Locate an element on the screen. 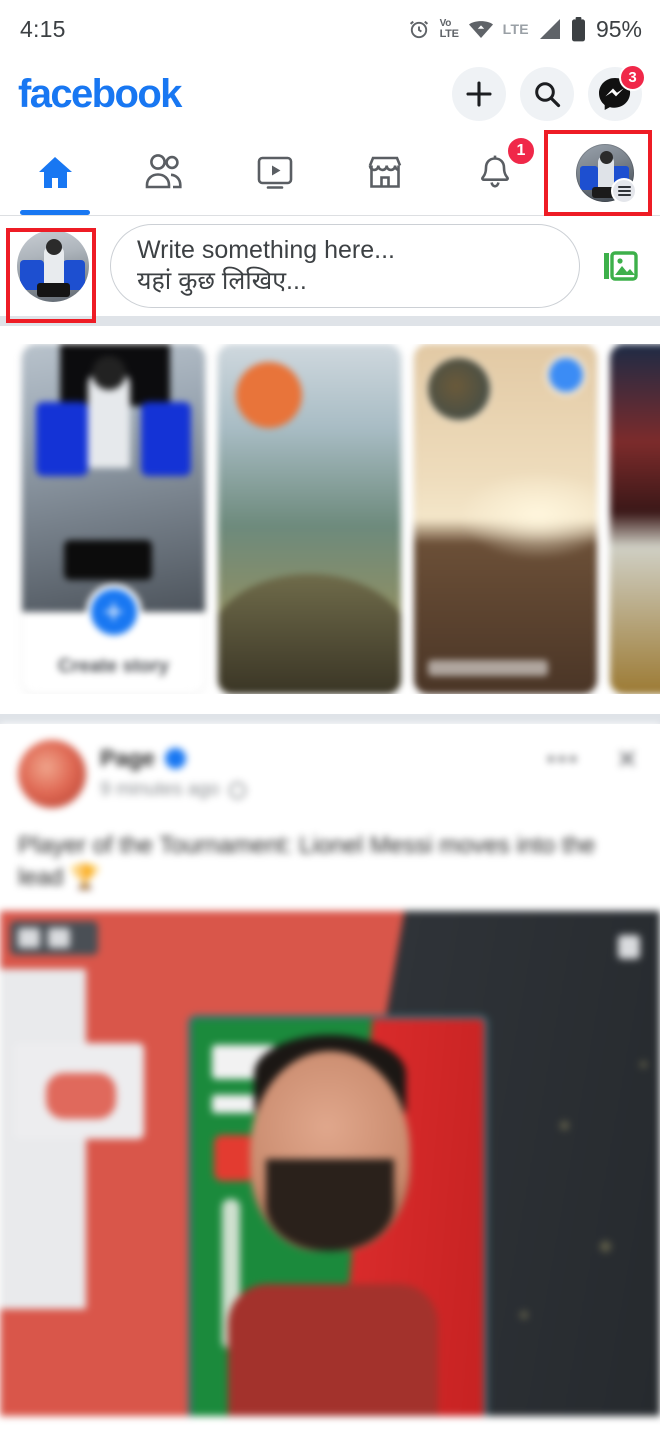  search-icon is located at coordinates (548, 95).